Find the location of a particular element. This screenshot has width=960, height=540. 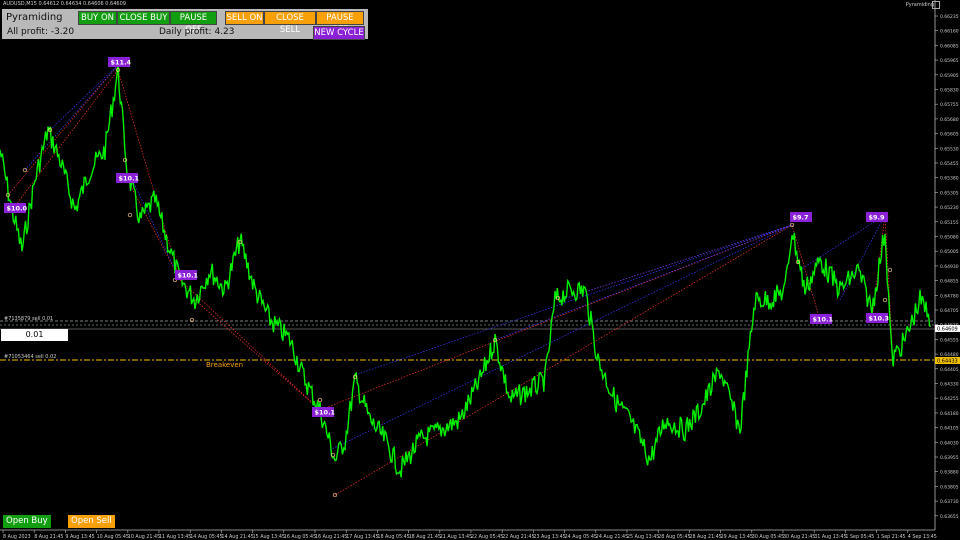

price-tick: 0.65305 is located at coordinates (949, 193).